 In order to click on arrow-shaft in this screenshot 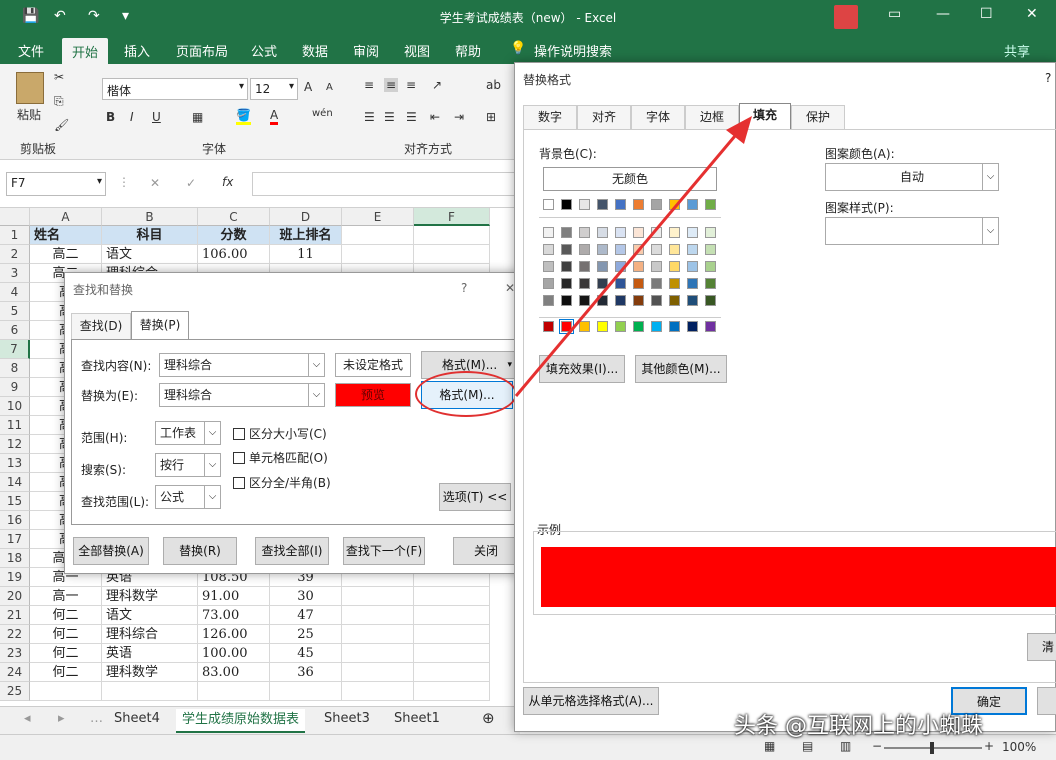, I will do `click(628, 263)`.